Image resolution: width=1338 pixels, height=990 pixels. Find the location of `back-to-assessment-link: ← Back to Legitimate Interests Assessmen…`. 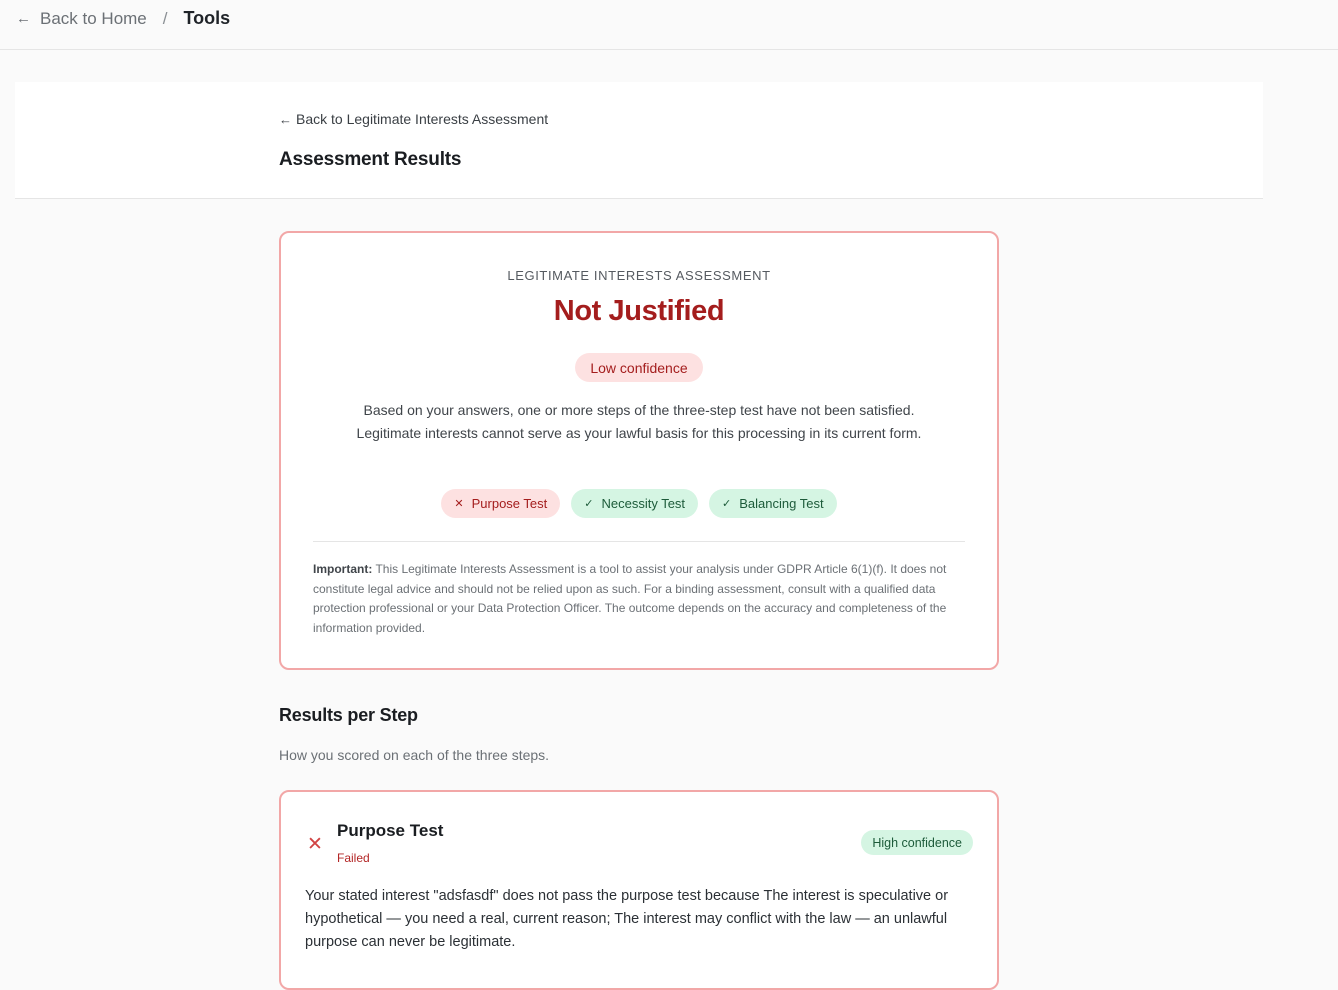

back-to-assessment-link: ← Back to Legitimate Interests Assessmen… is located at coordinates (413, 119).